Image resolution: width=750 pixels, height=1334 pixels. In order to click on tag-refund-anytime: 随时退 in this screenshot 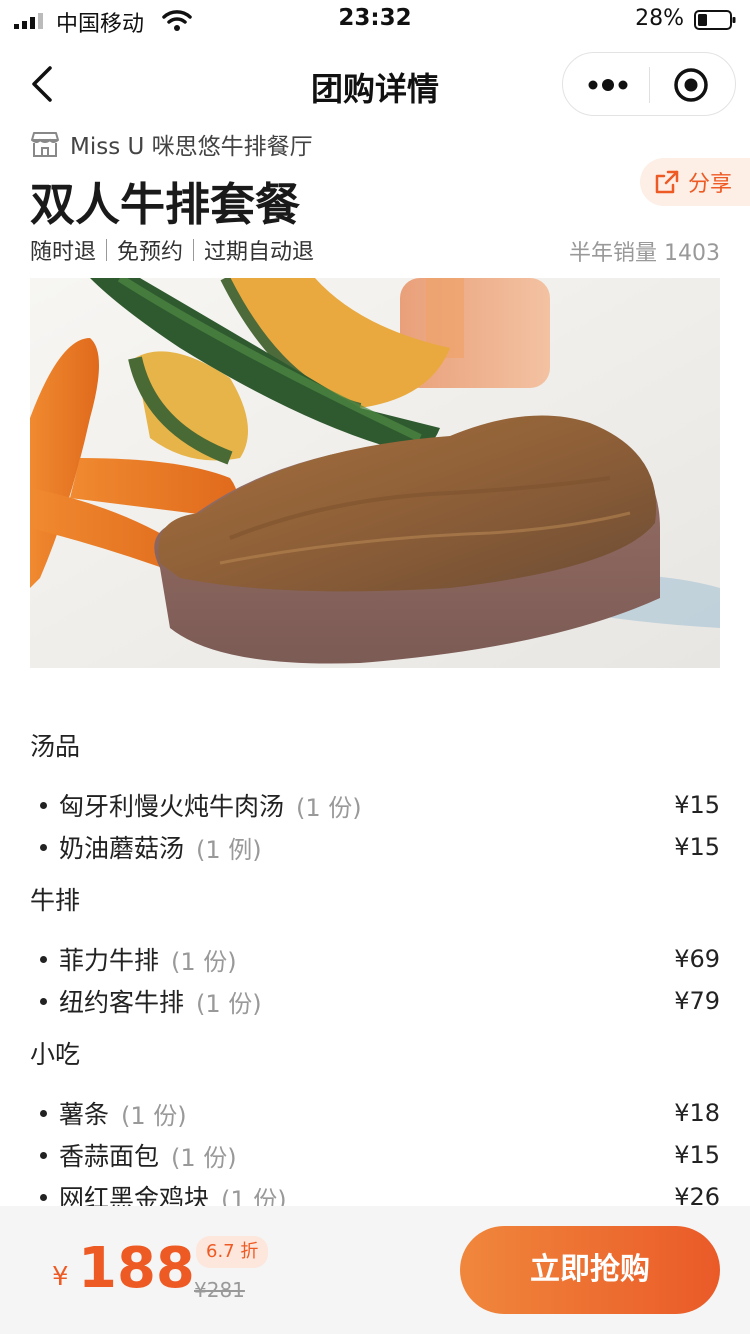, I will do `click(63, 252)`.